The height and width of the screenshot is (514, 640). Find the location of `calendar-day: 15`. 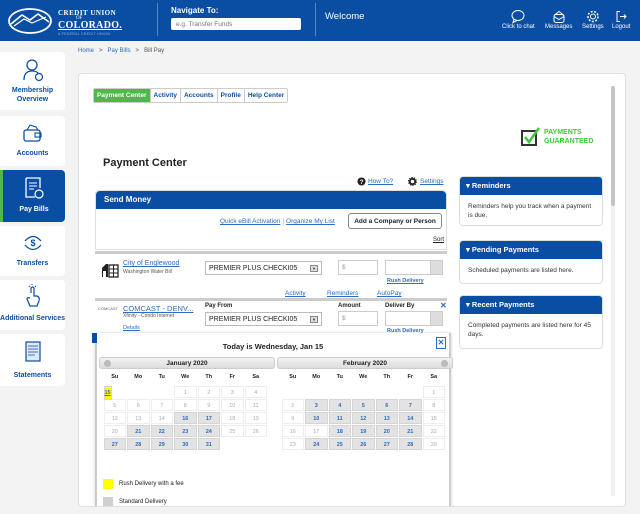

calendar-day: 15 is located at coordinates (107, 392).